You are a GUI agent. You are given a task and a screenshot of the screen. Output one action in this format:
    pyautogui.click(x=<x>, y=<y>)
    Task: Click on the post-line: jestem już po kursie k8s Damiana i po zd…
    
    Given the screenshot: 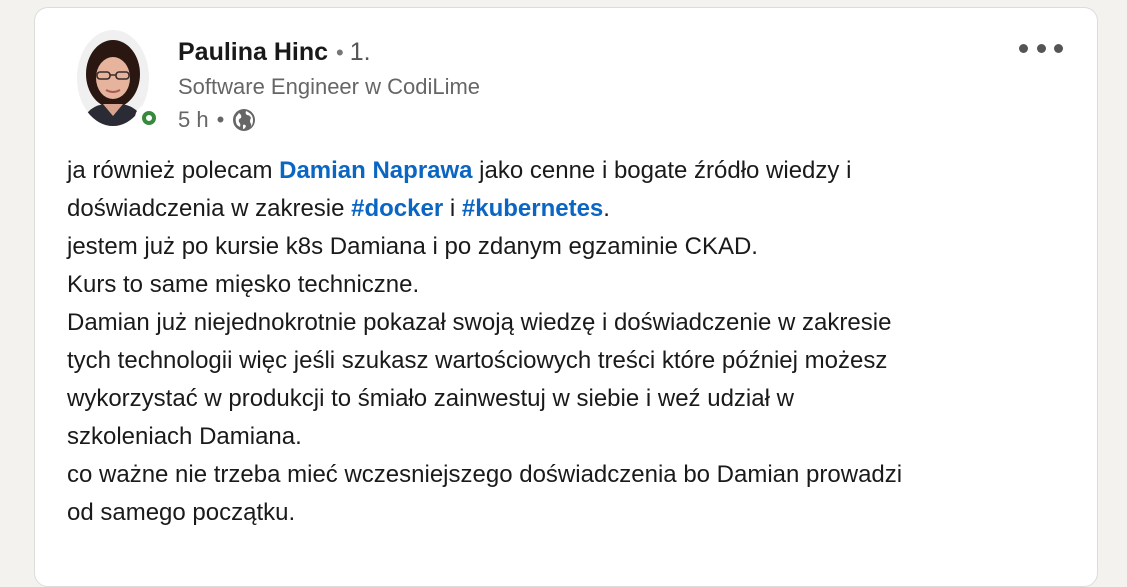 What is the action you would take?
    pyautogui.click(x=412, y=246)
    